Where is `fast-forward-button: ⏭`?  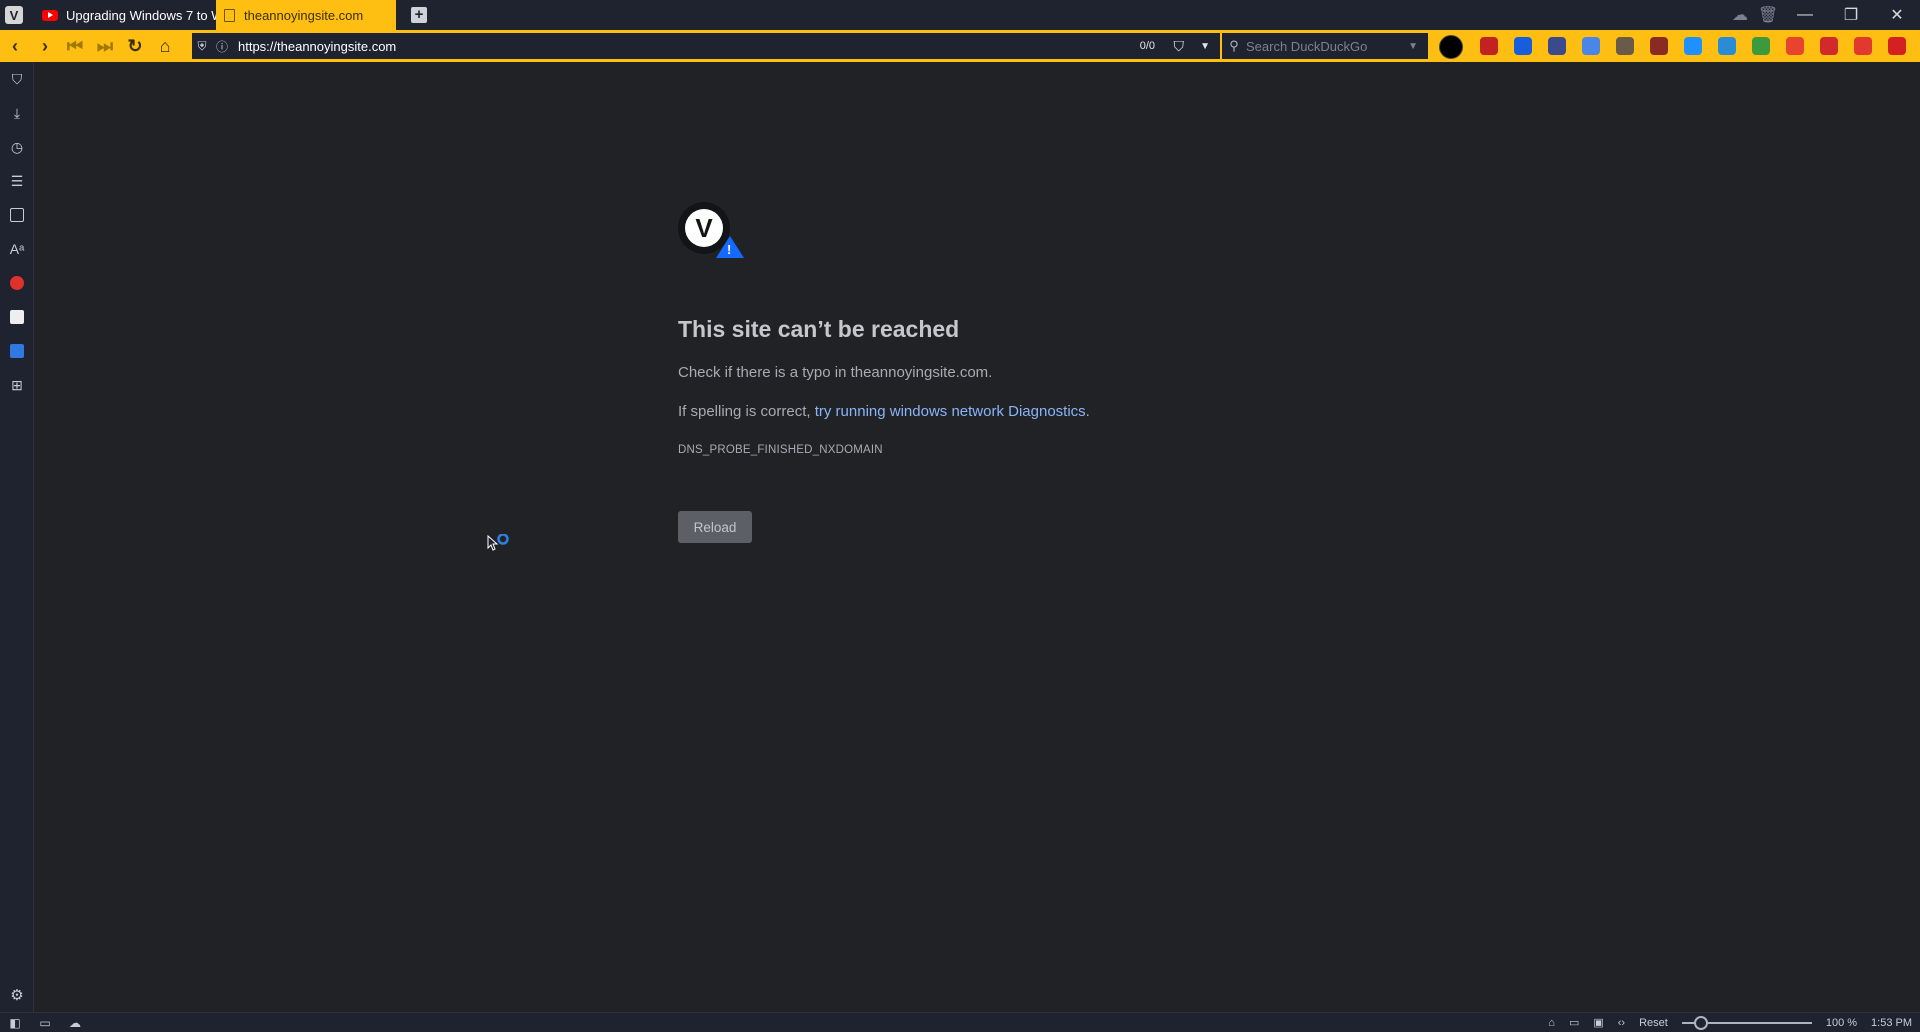 fast-forward-button: ⏭ is located at coordinates (105, 46).